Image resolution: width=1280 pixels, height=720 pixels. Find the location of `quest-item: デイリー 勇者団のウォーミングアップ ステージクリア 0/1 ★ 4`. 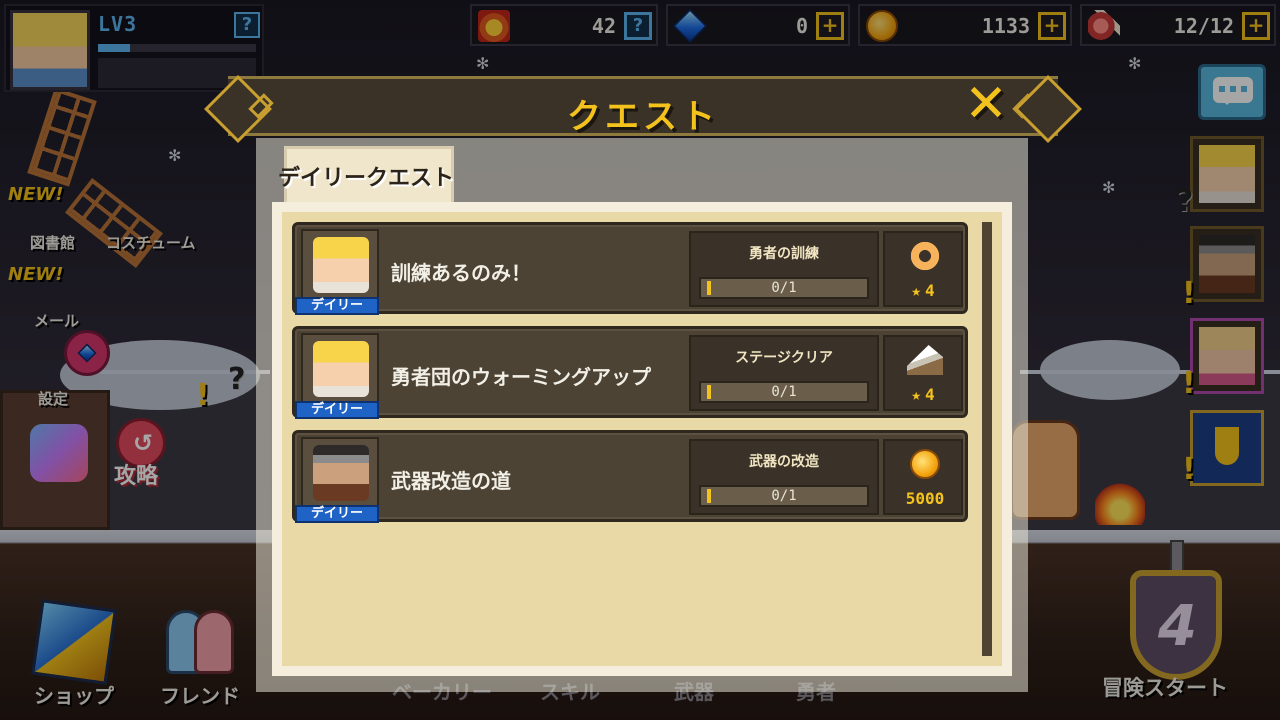

quest-item: デイリー 勇者団のウォーミングアップ ステージクリア 0/1 ★ 4 is located at coordinates (630, 372).